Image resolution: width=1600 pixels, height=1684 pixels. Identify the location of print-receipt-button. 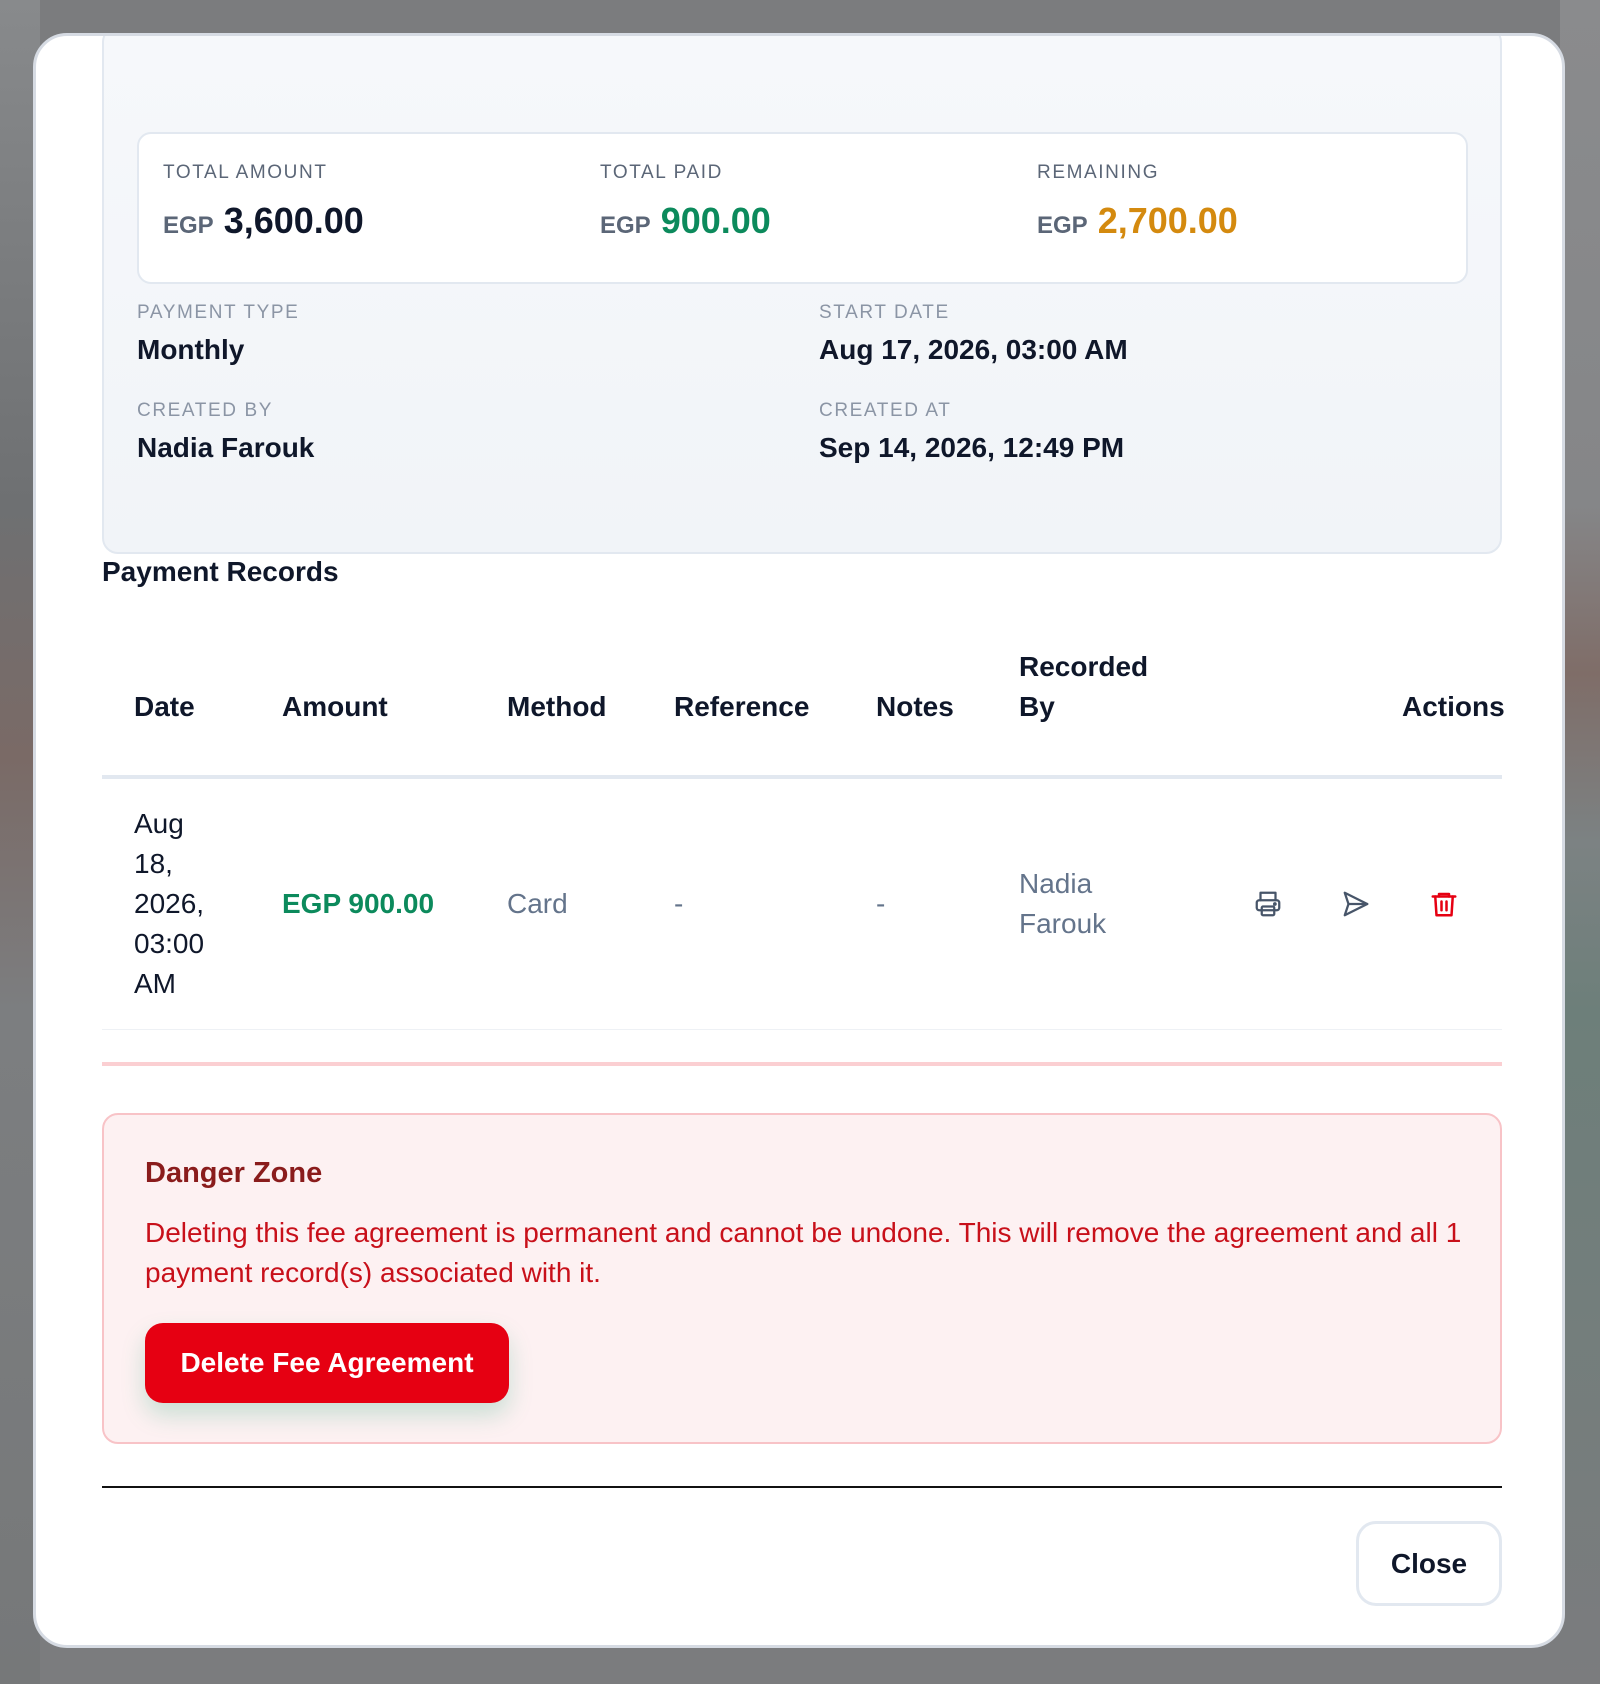
(1268, 904).